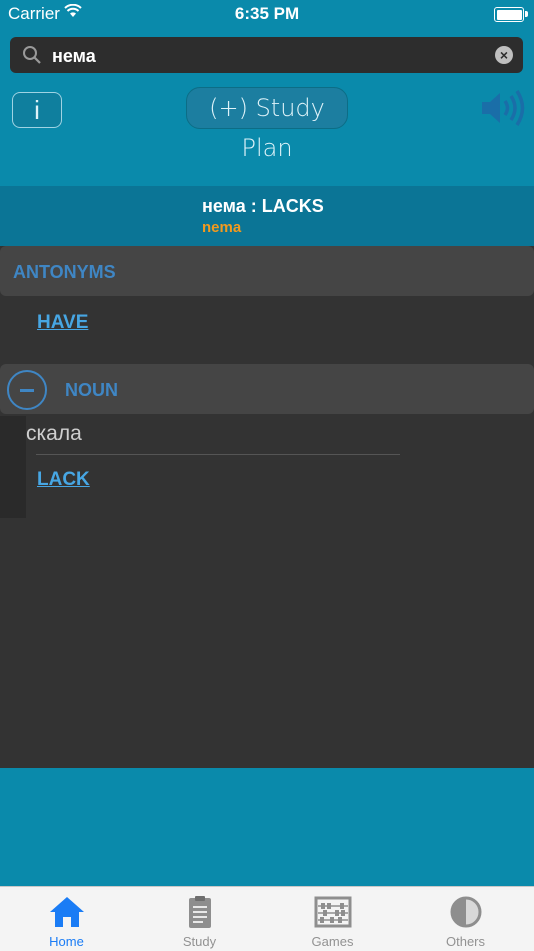 This screenshot has height=951, width=534. What do you see at coordinates (267, 124) in the screenshot?
I see `study-plan-button: (+) Study Plan` at bounding box center [267, 124].